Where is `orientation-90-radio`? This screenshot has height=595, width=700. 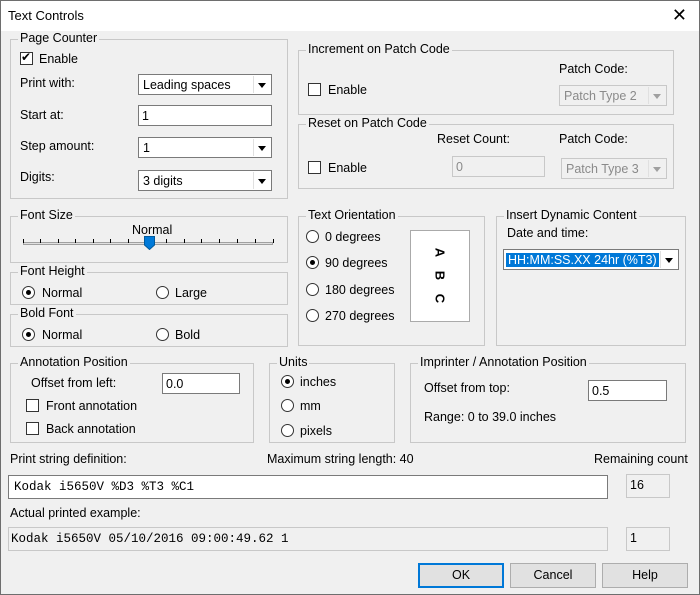 orientation-90-radio is located at coordinates (312, 262).